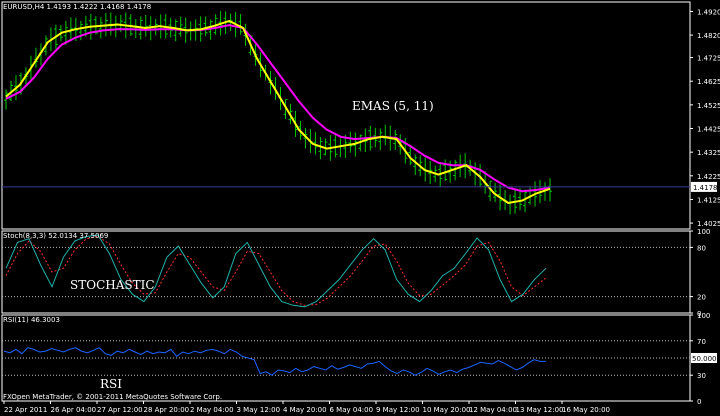 The width and height of the screenshot is (720, 416). Describe the element at coordinates (708, 200) in the screenshot. I see `price-y-tick-label: 1.4125` at that location.